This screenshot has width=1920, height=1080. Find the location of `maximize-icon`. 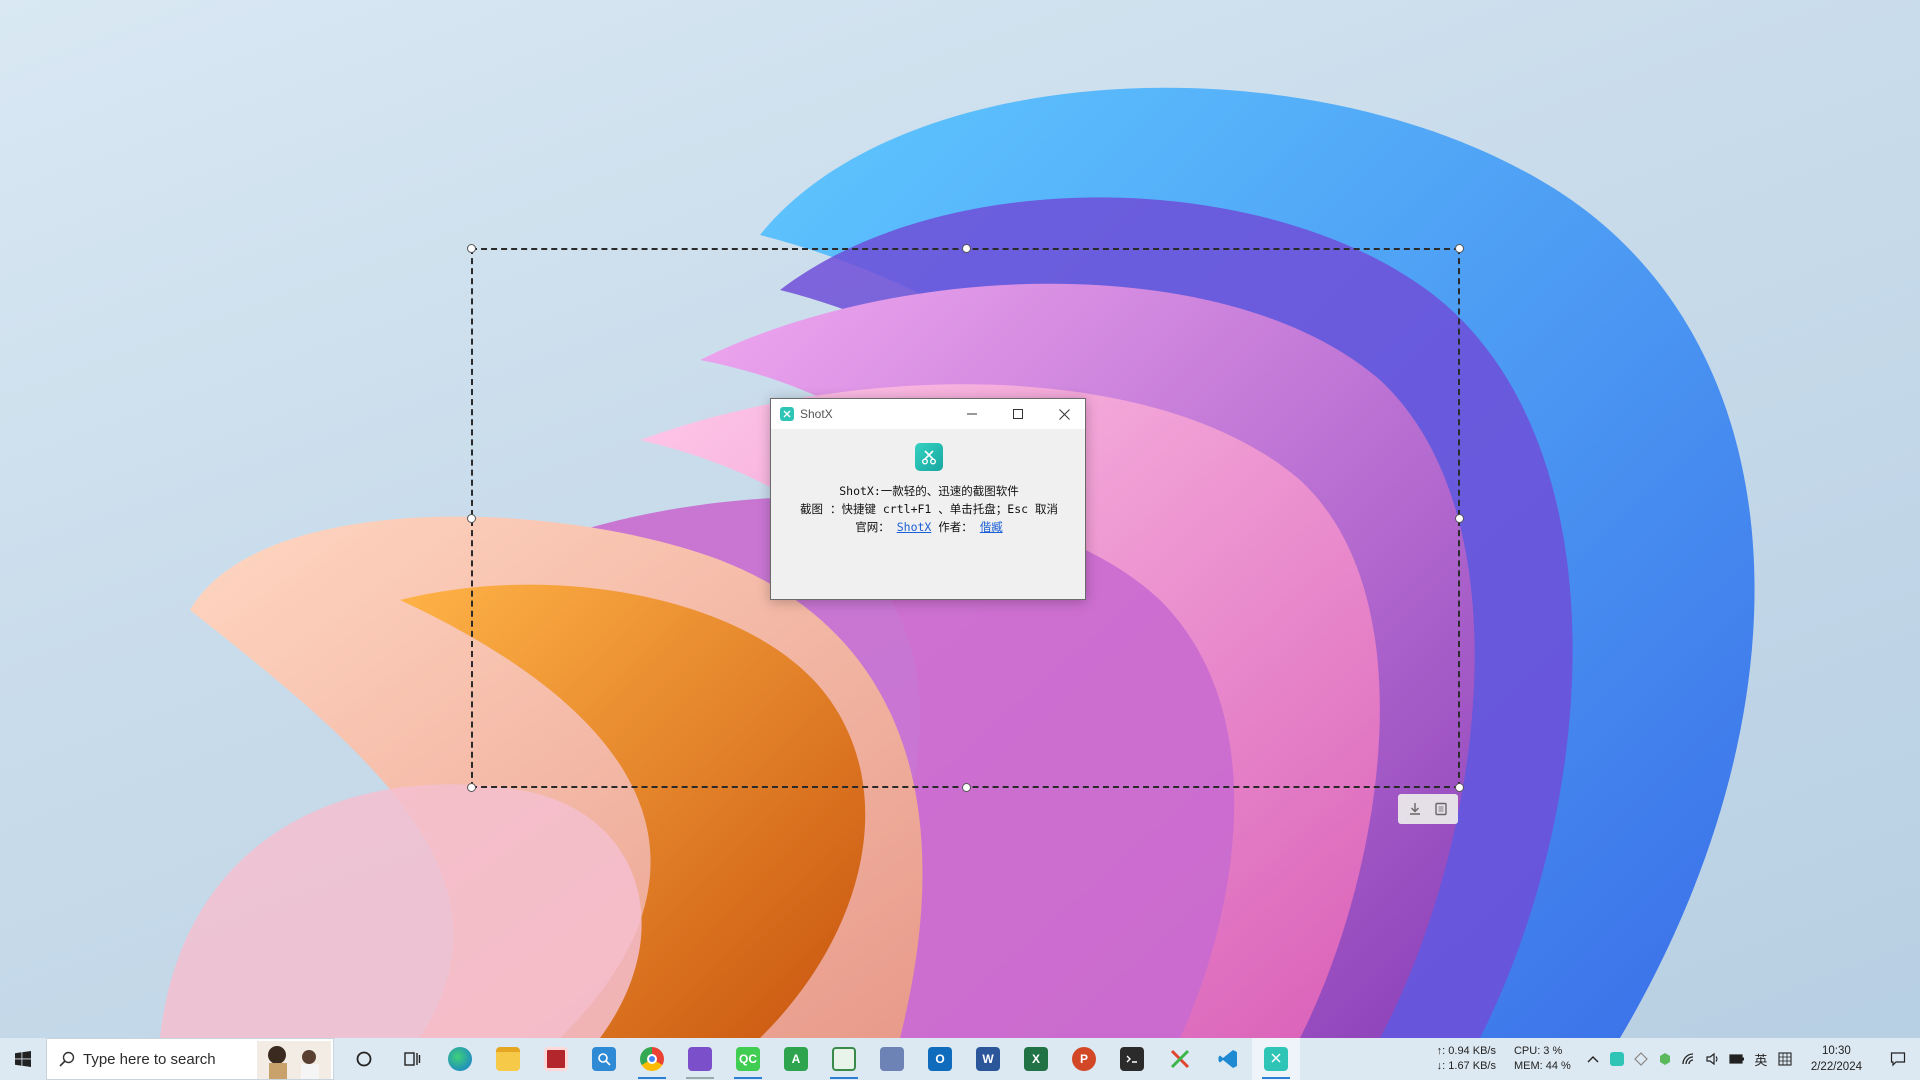

maximize-icon is located at coordinates (1018, 414).